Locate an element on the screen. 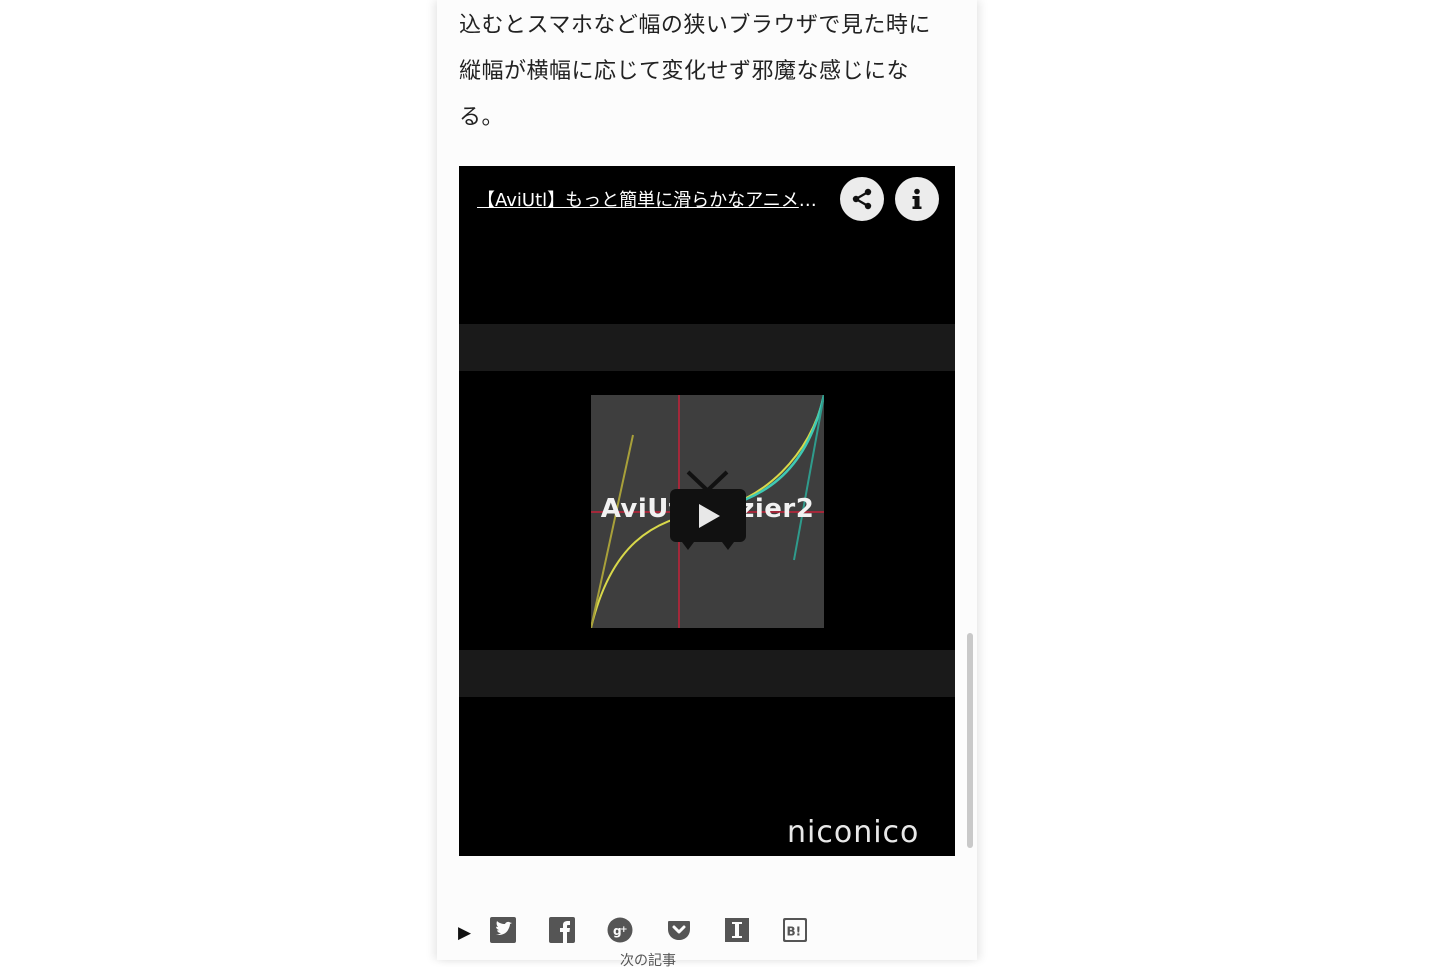  share-toggle-icon: ▶ is located at coordinates (464, 933).